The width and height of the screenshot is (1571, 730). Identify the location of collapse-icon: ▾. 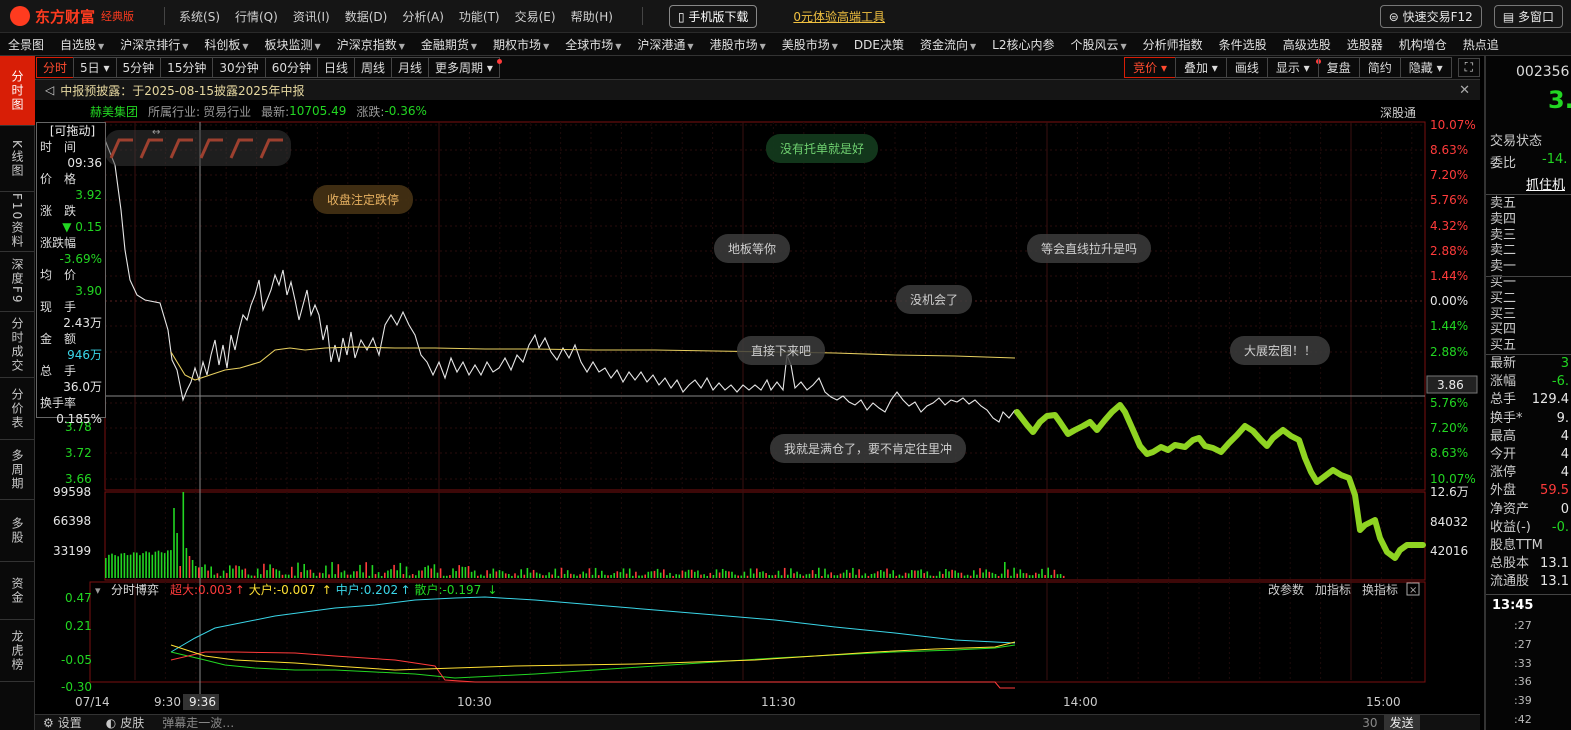
(98, 590).